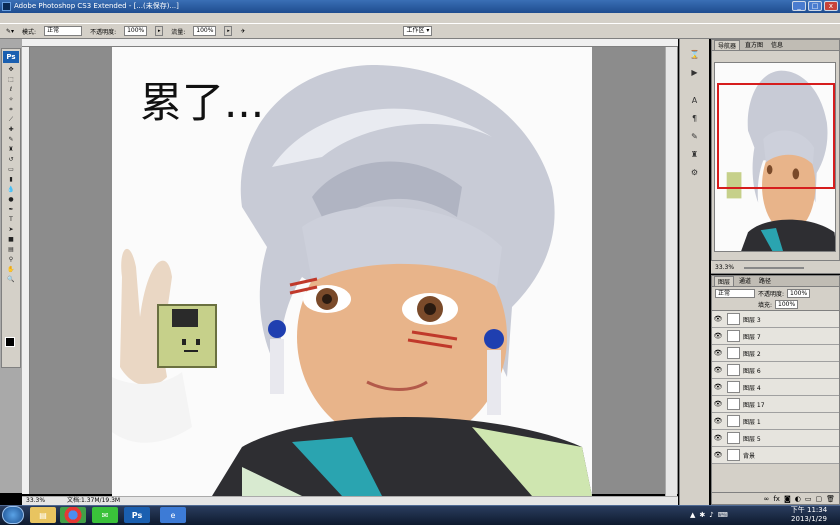 The width and height of the screenshot is (840, 525). I want to click on eraser-tool-icon: ▭, so click(11, 169).